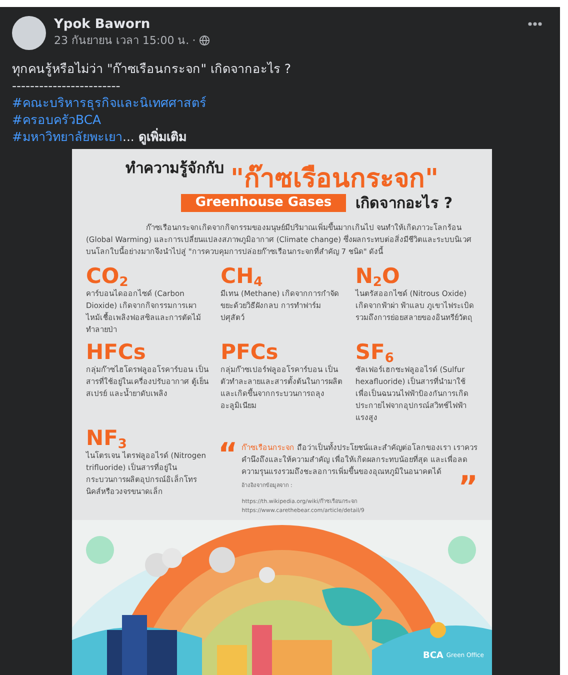  What do you see at coordinates (377, 276) in the screenshot?
I see `gas-formula: N$_{2}$O` at bounding box center [377, 276].